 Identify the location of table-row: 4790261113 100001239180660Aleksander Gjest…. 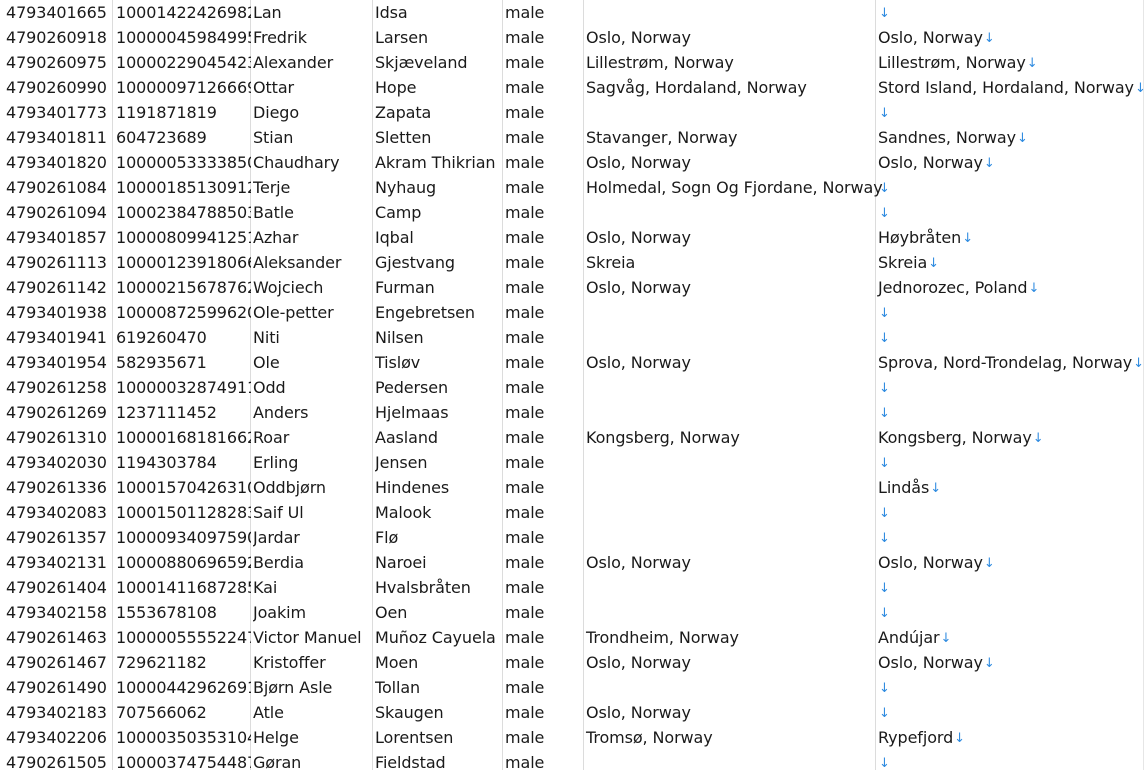
(573, 262).